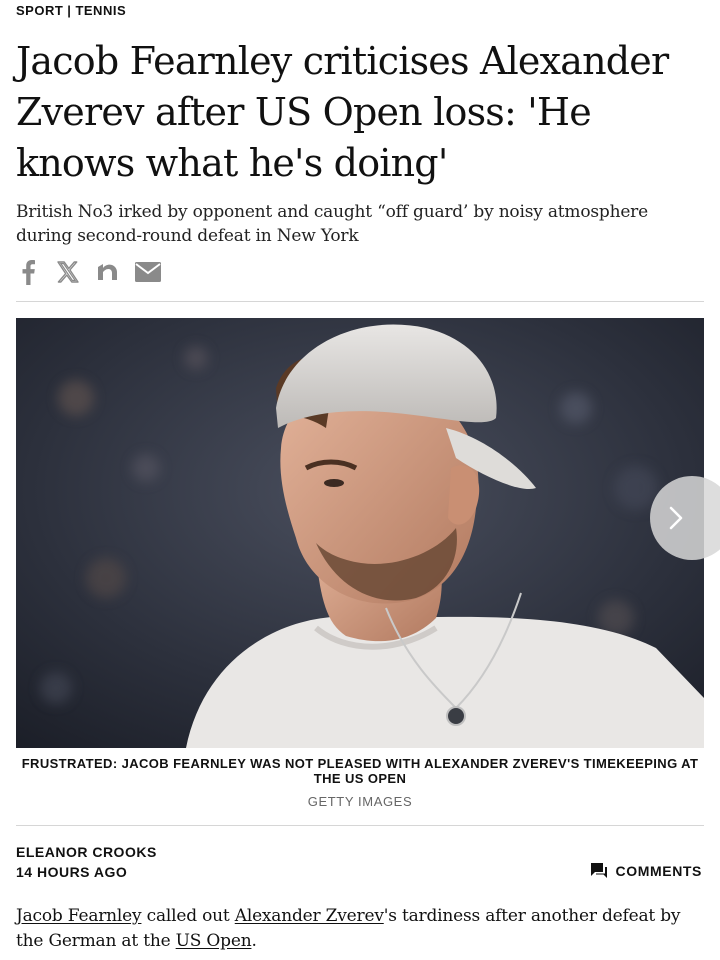  What do you see at coordinates (39, 10) in the screenshot?
I see `breadcrumb-sport-link: SPORT` at bounding box center [39, 10].